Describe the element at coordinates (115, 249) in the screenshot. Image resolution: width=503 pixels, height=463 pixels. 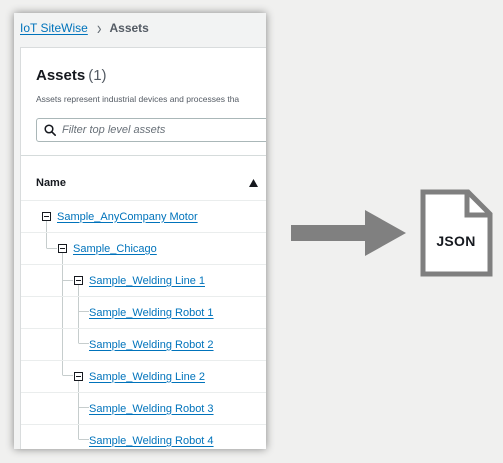
I see `asset-link: Sample_Chicago` at that location.